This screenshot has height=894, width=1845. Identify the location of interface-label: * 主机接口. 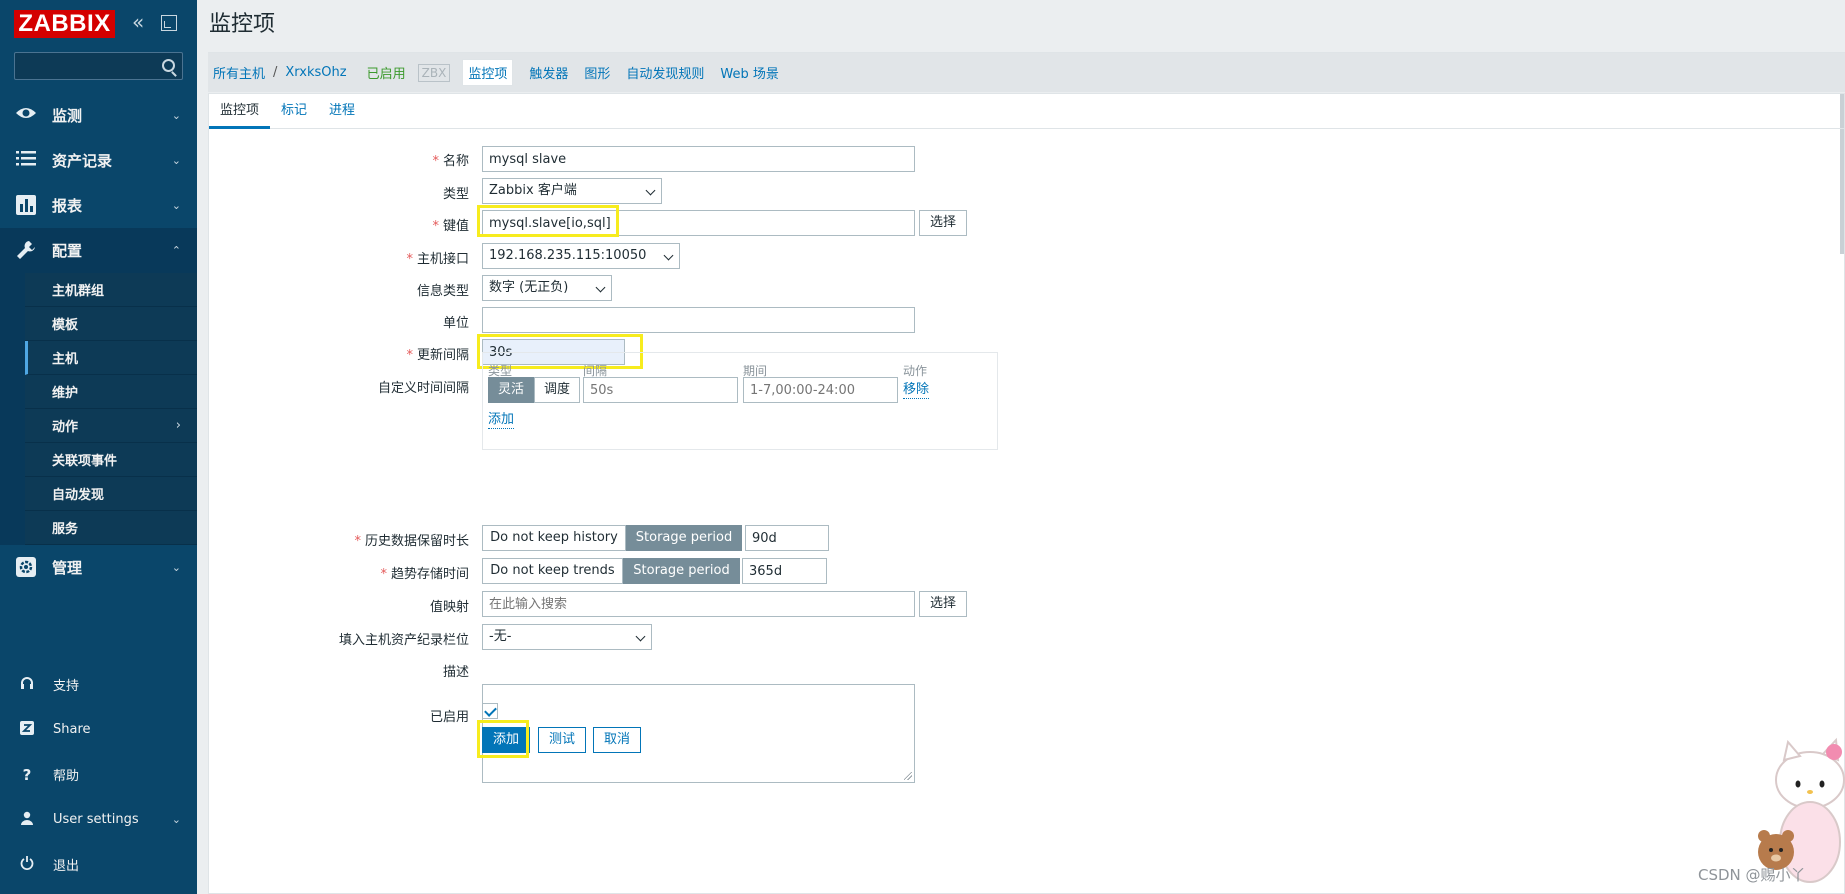
(339, 257).